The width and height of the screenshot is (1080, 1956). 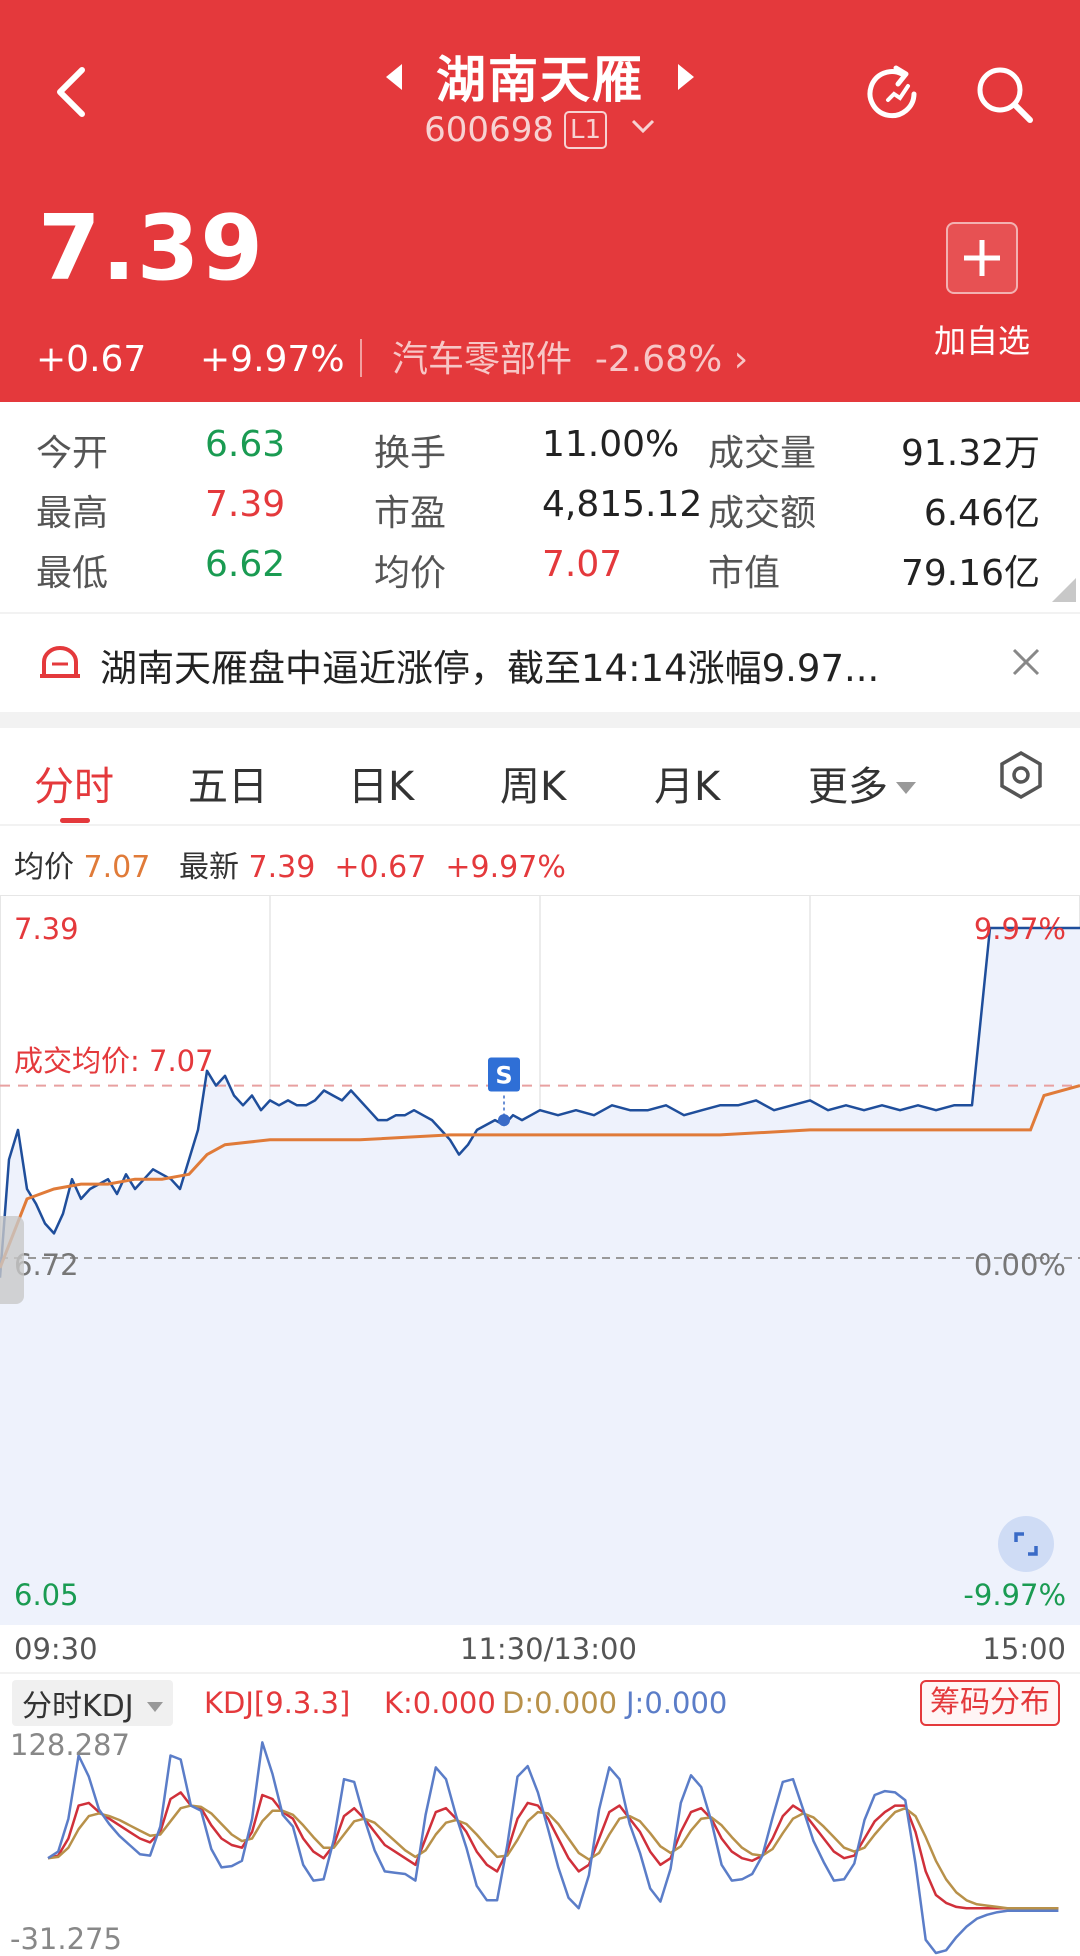 What do you see at coordinates (1026, 662) in the screenshot?
I see `close-icon` at bounding box center [1026, 662].